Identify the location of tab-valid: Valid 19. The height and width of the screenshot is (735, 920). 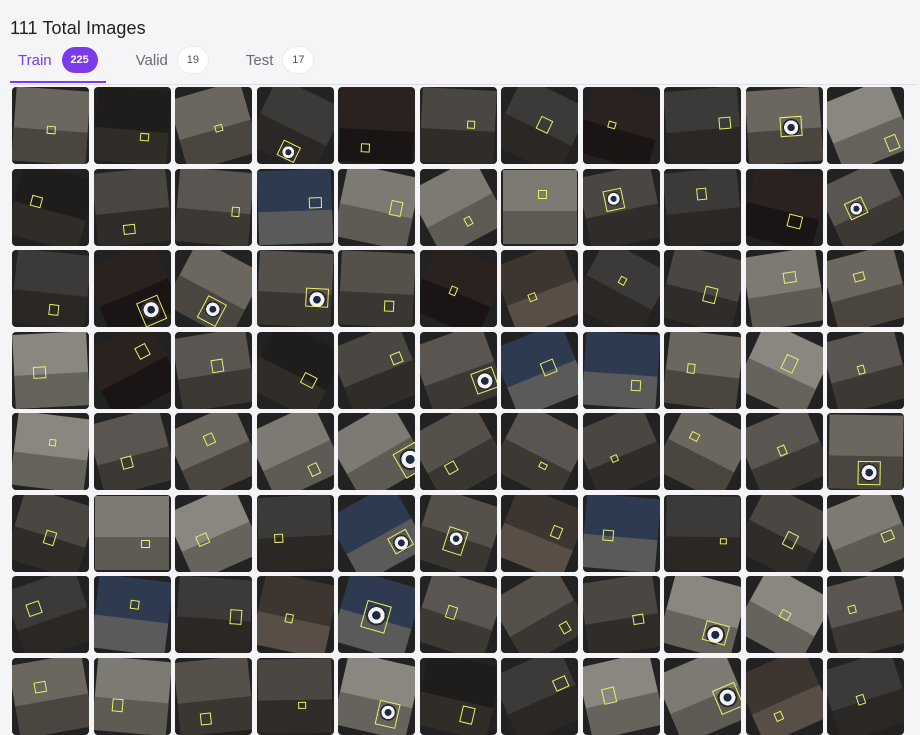
(168, 60).